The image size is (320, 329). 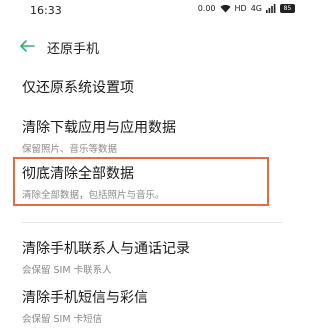 I want to click on option-title: 清除手机联系人与通话记录, so click(x=106, y=249).